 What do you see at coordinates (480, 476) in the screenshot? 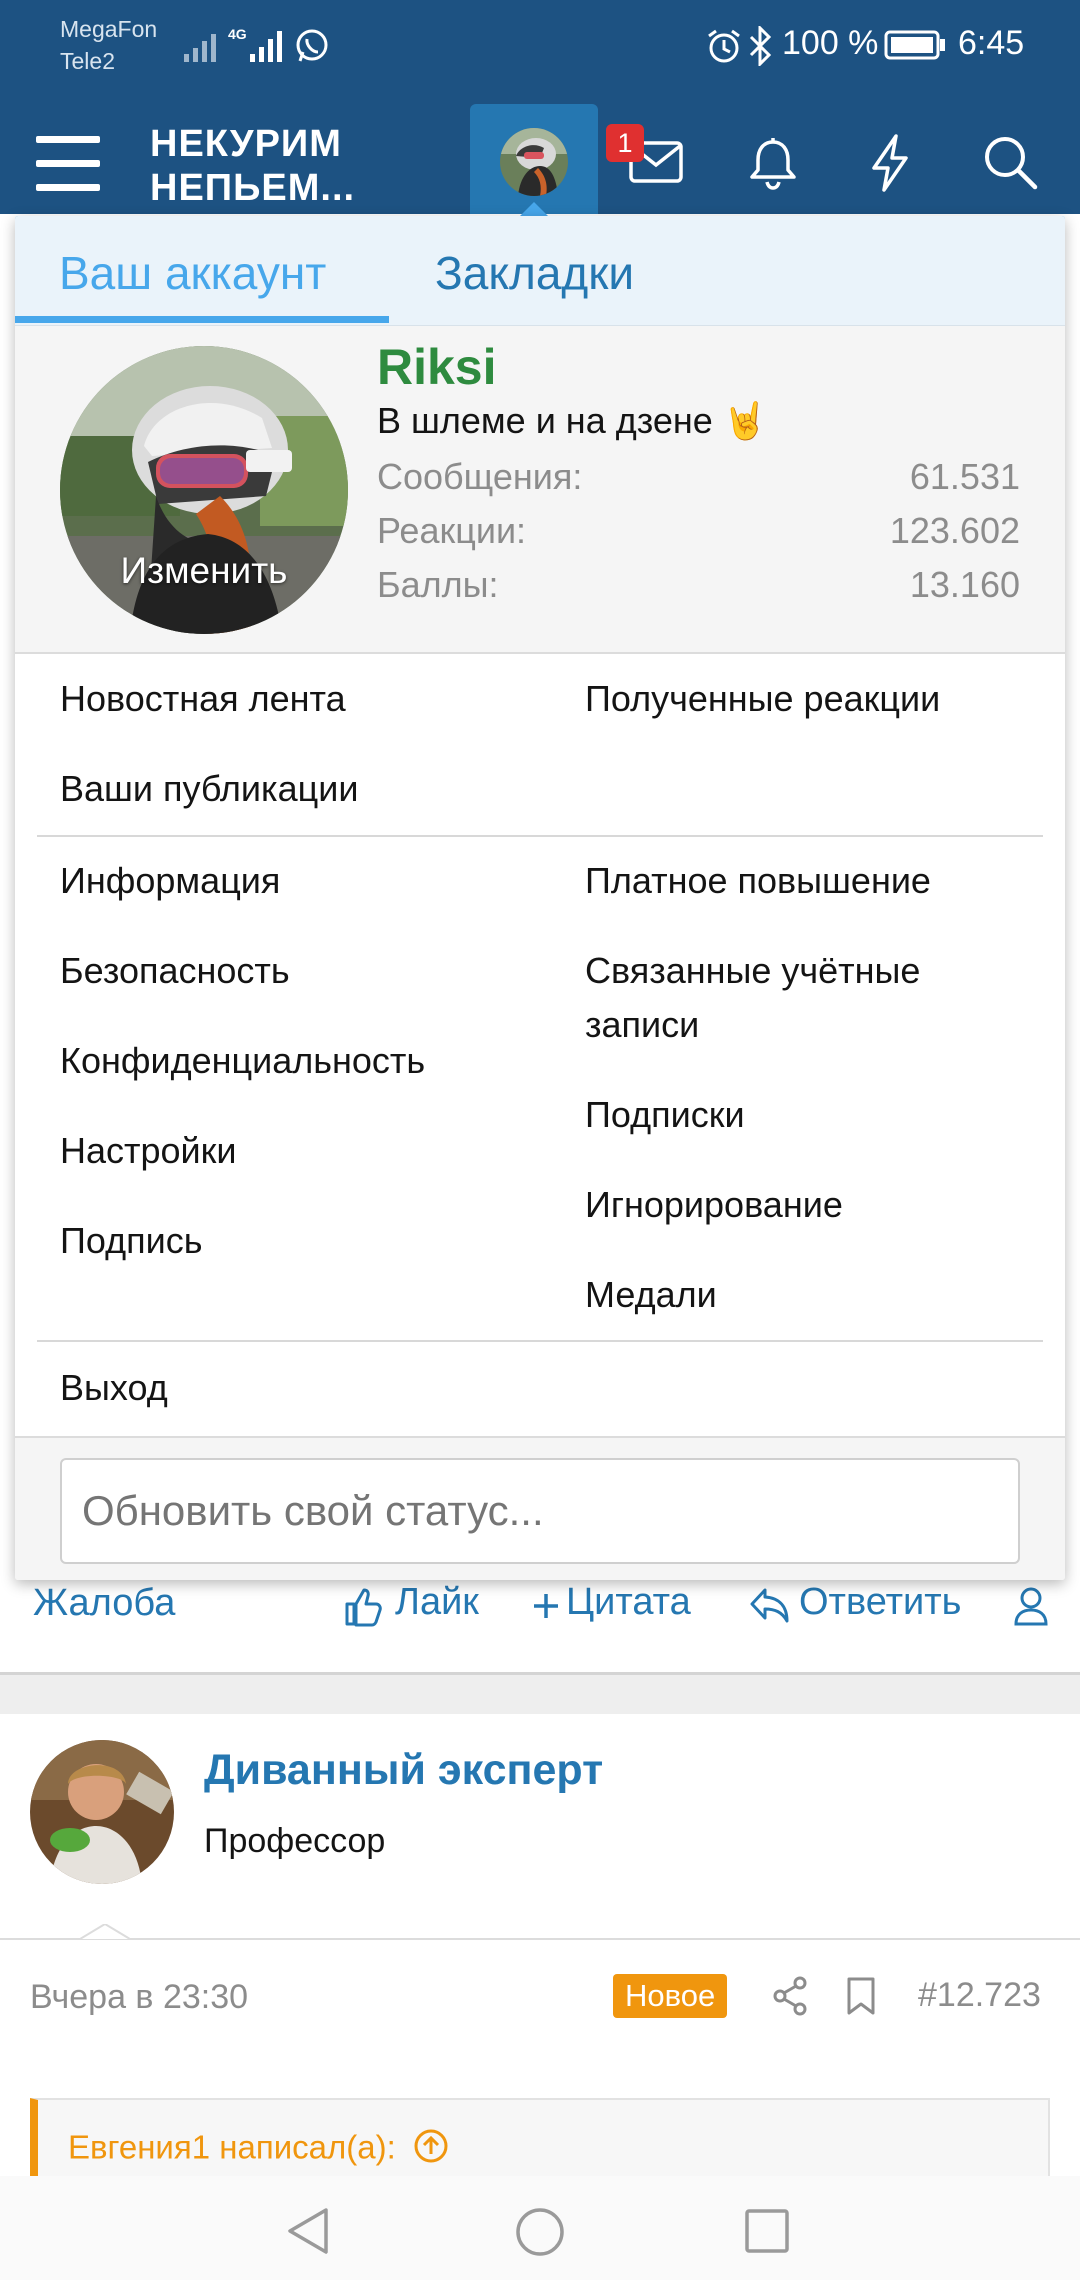
I see `stat-messages-label: Сообщения:` at bounding box center [480, 476].